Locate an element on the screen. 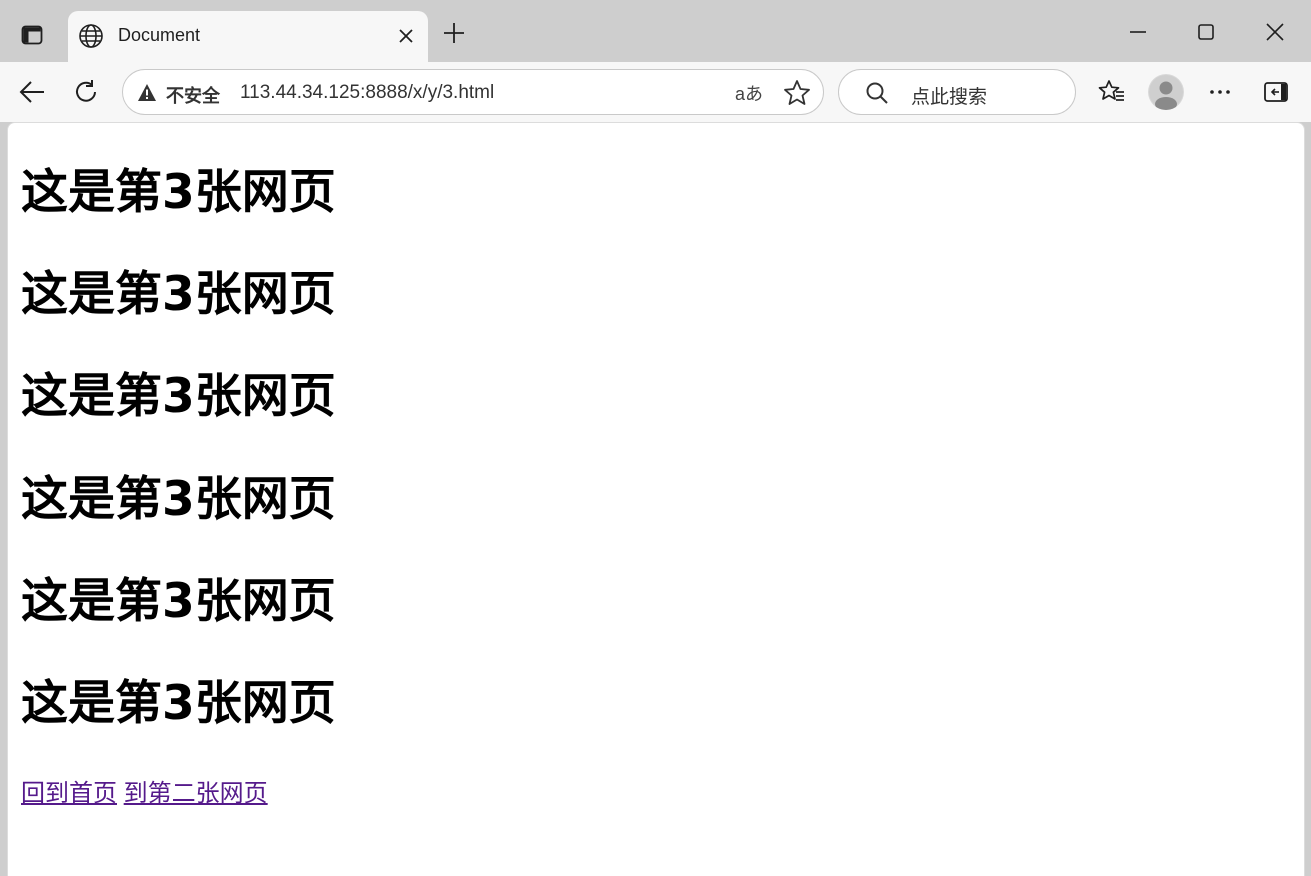 This screenshot has height=876, width=1311. globe-icon is located at coordinates (91, 36).